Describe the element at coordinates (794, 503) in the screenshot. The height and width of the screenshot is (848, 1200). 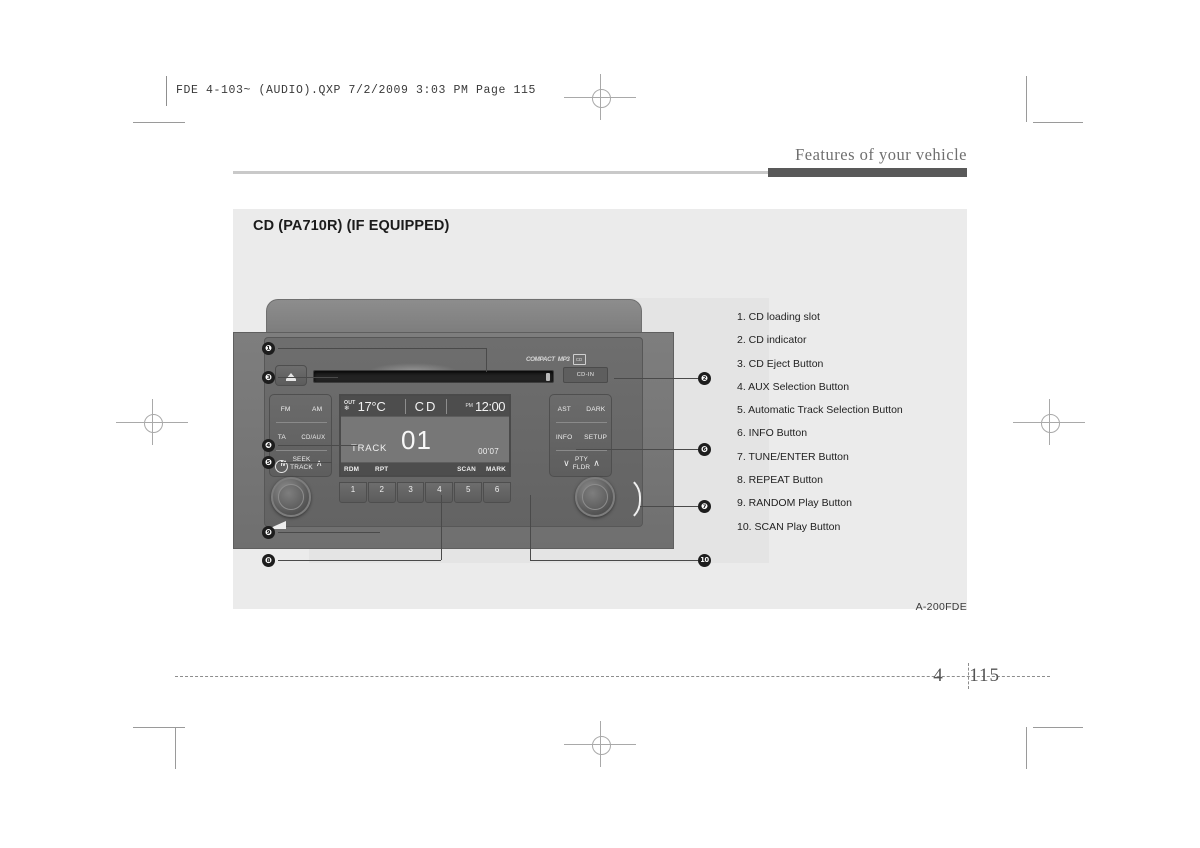
I see `legend-item-9: 9. RANDOM Play Button` at that location.